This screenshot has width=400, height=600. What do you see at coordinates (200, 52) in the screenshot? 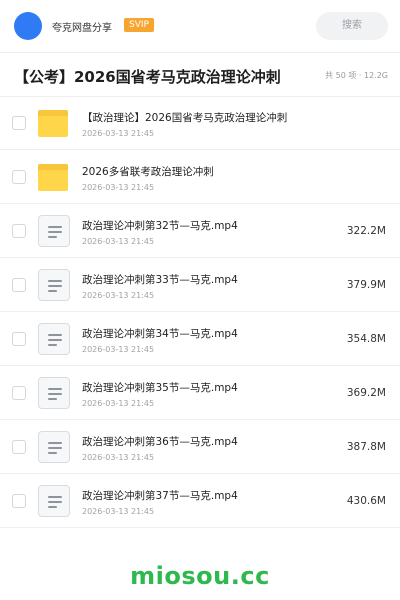
I see `header-divider` at bounding box center [200, 52].